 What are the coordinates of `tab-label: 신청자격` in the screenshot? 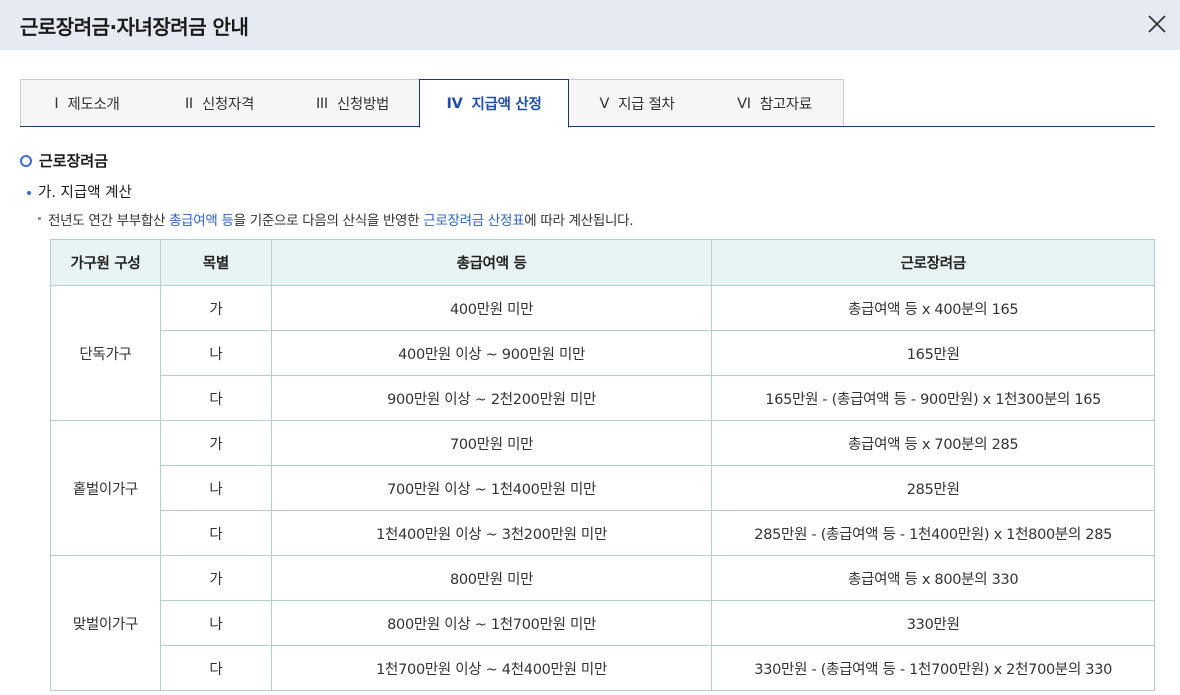 It's located at (228, 105).